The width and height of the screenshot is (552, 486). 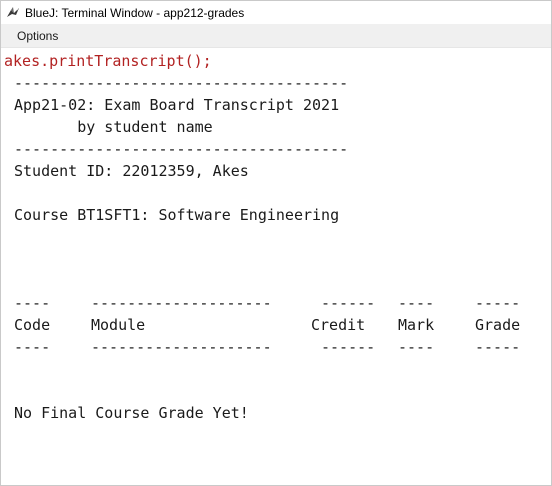 I want to click on course-line: Course BT1SFT1: Software Engineering, so click(x=177, y=215).